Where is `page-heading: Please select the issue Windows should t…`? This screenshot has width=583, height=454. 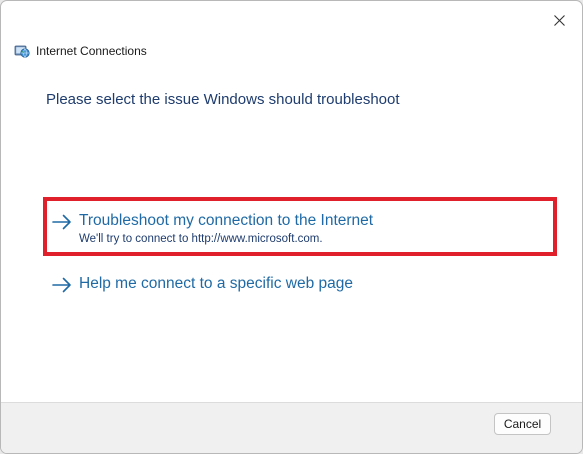
page-heading: Please select the issue Windows should t… is located at coordinates (223, 99).